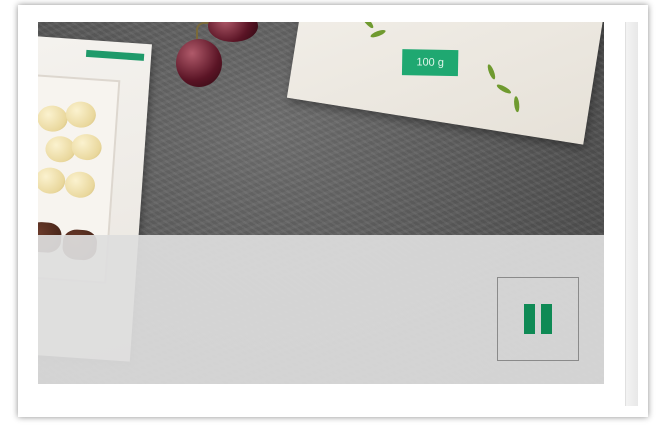 The image size is (667, 425). I want to click on pause-button, so click(538, 319).